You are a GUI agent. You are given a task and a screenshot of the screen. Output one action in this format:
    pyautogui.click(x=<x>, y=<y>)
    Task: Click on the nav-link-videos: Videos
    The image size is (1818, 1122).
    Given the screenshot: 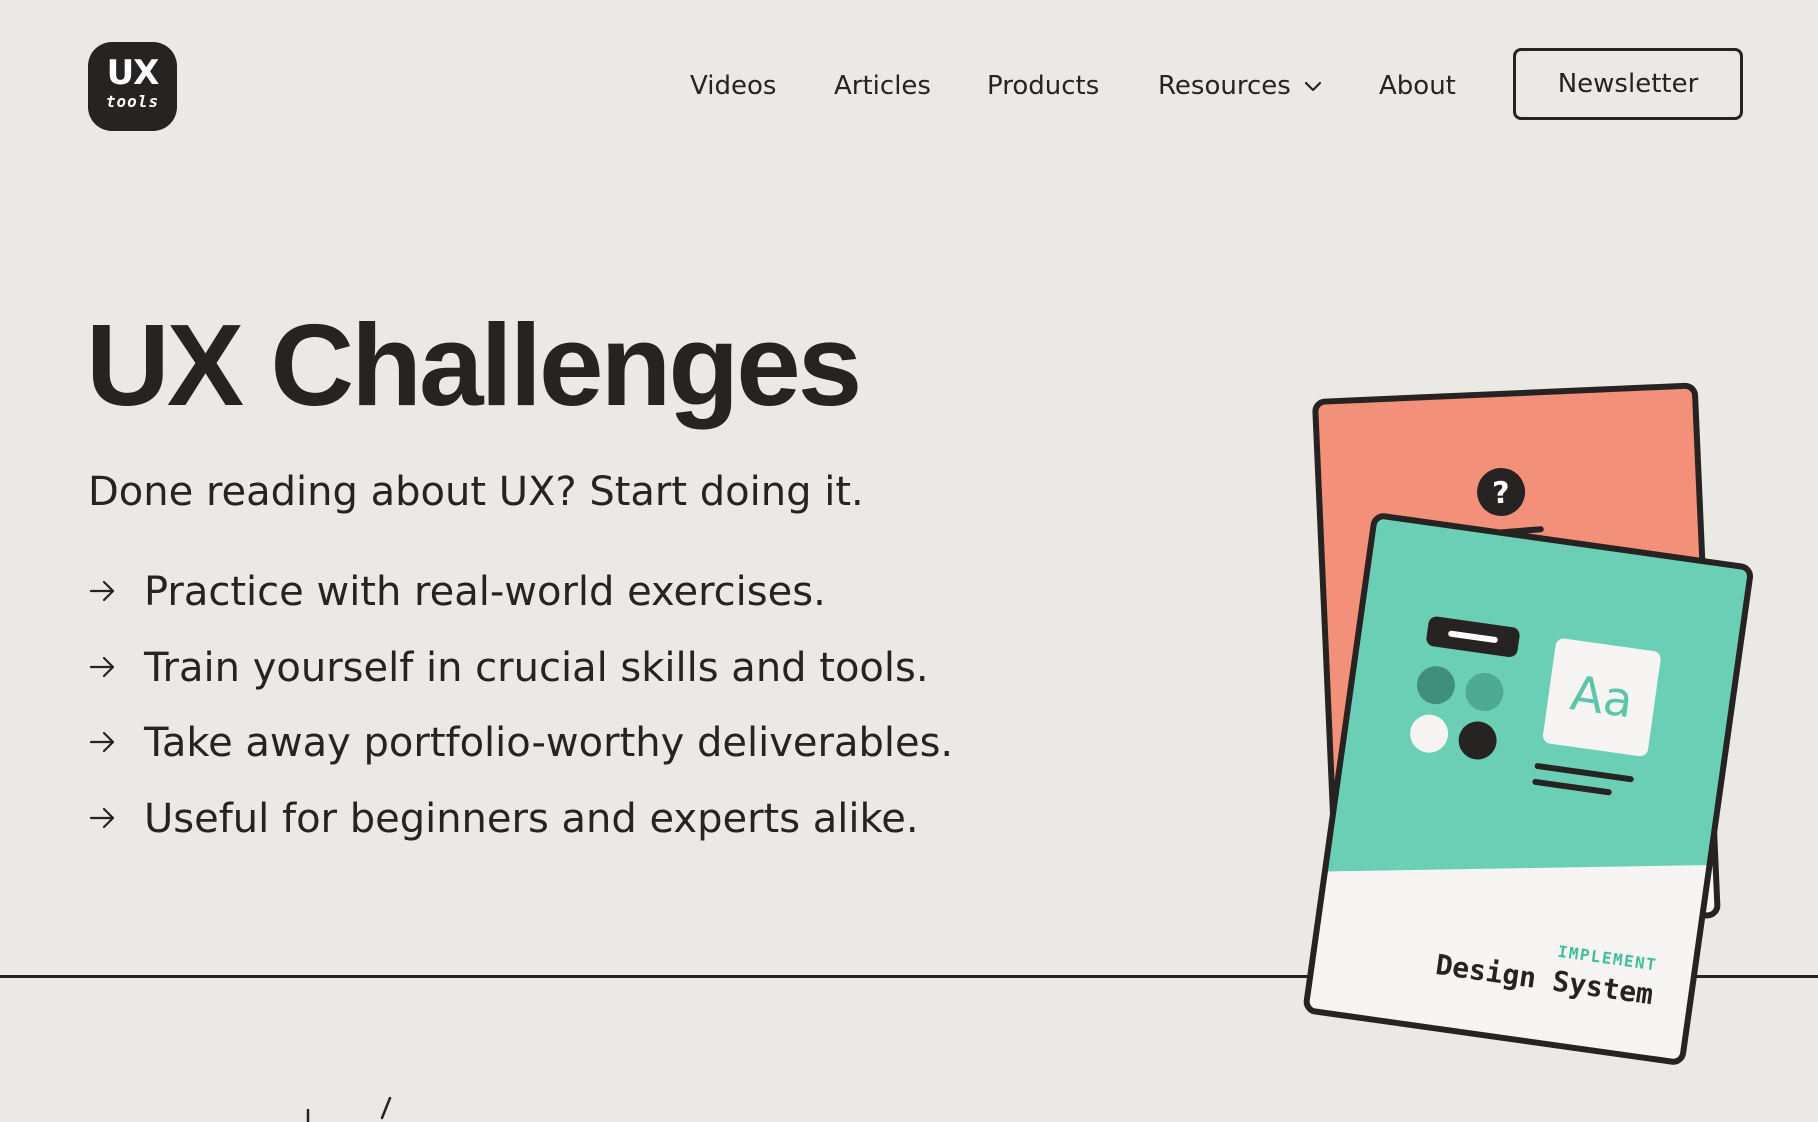 What is the action you would take?
    pyautogui.click(x=733, y=86)
    